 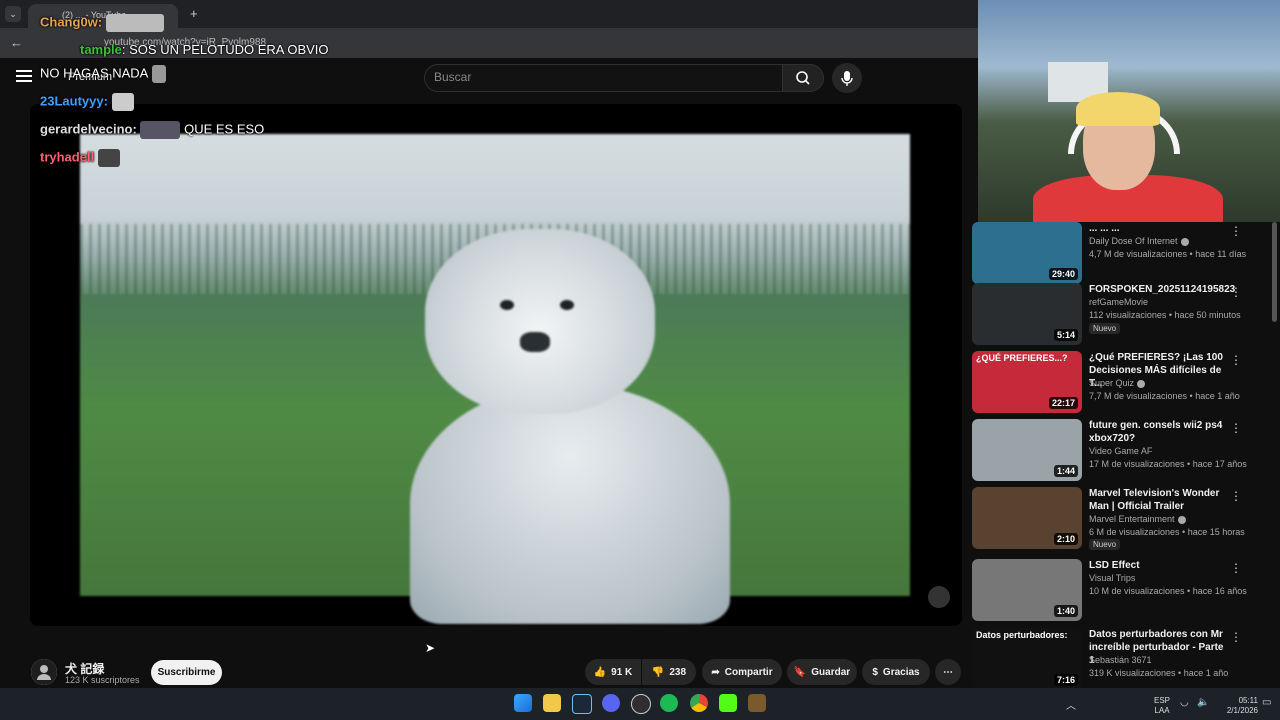 I want to click on channel-label: Sebastián 3671, so click(x=1120, y=660).